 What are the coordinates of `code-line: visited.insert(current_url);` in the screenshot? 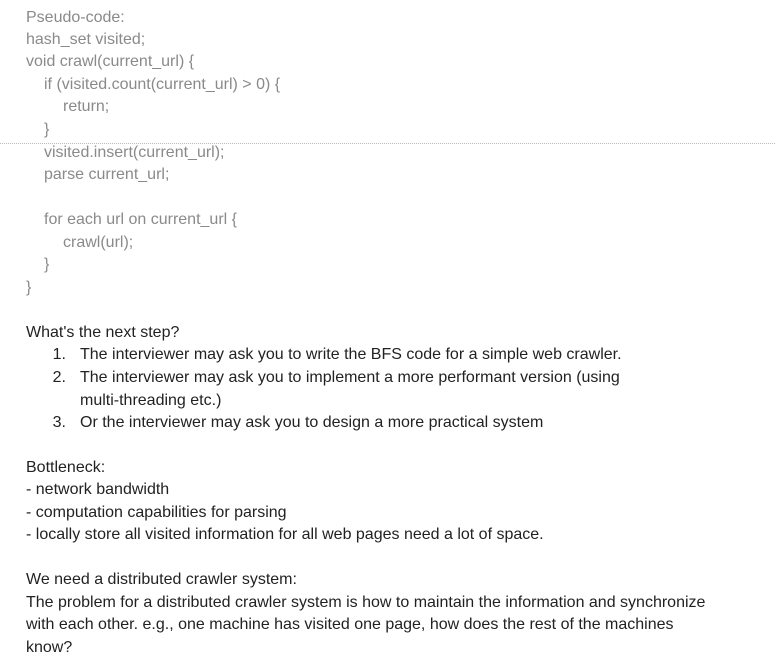 It's located at (134, 152).